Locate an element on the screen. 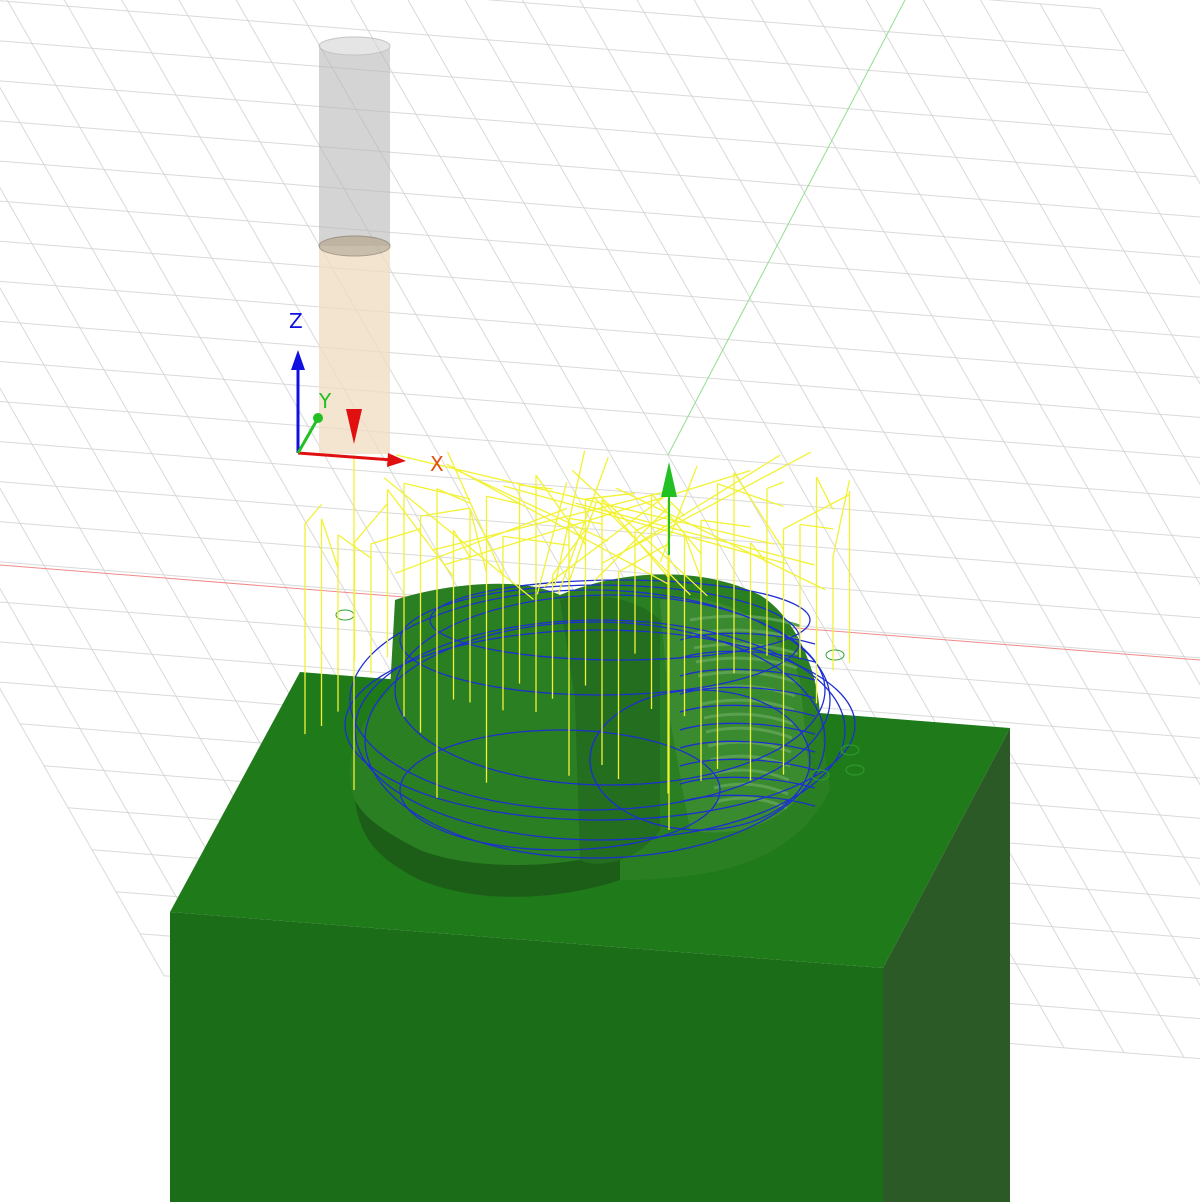 Image resolution: width=1200 pixels, height=1202 pixels. triad-y-arrow-icon is located at coordinates (318, 418).